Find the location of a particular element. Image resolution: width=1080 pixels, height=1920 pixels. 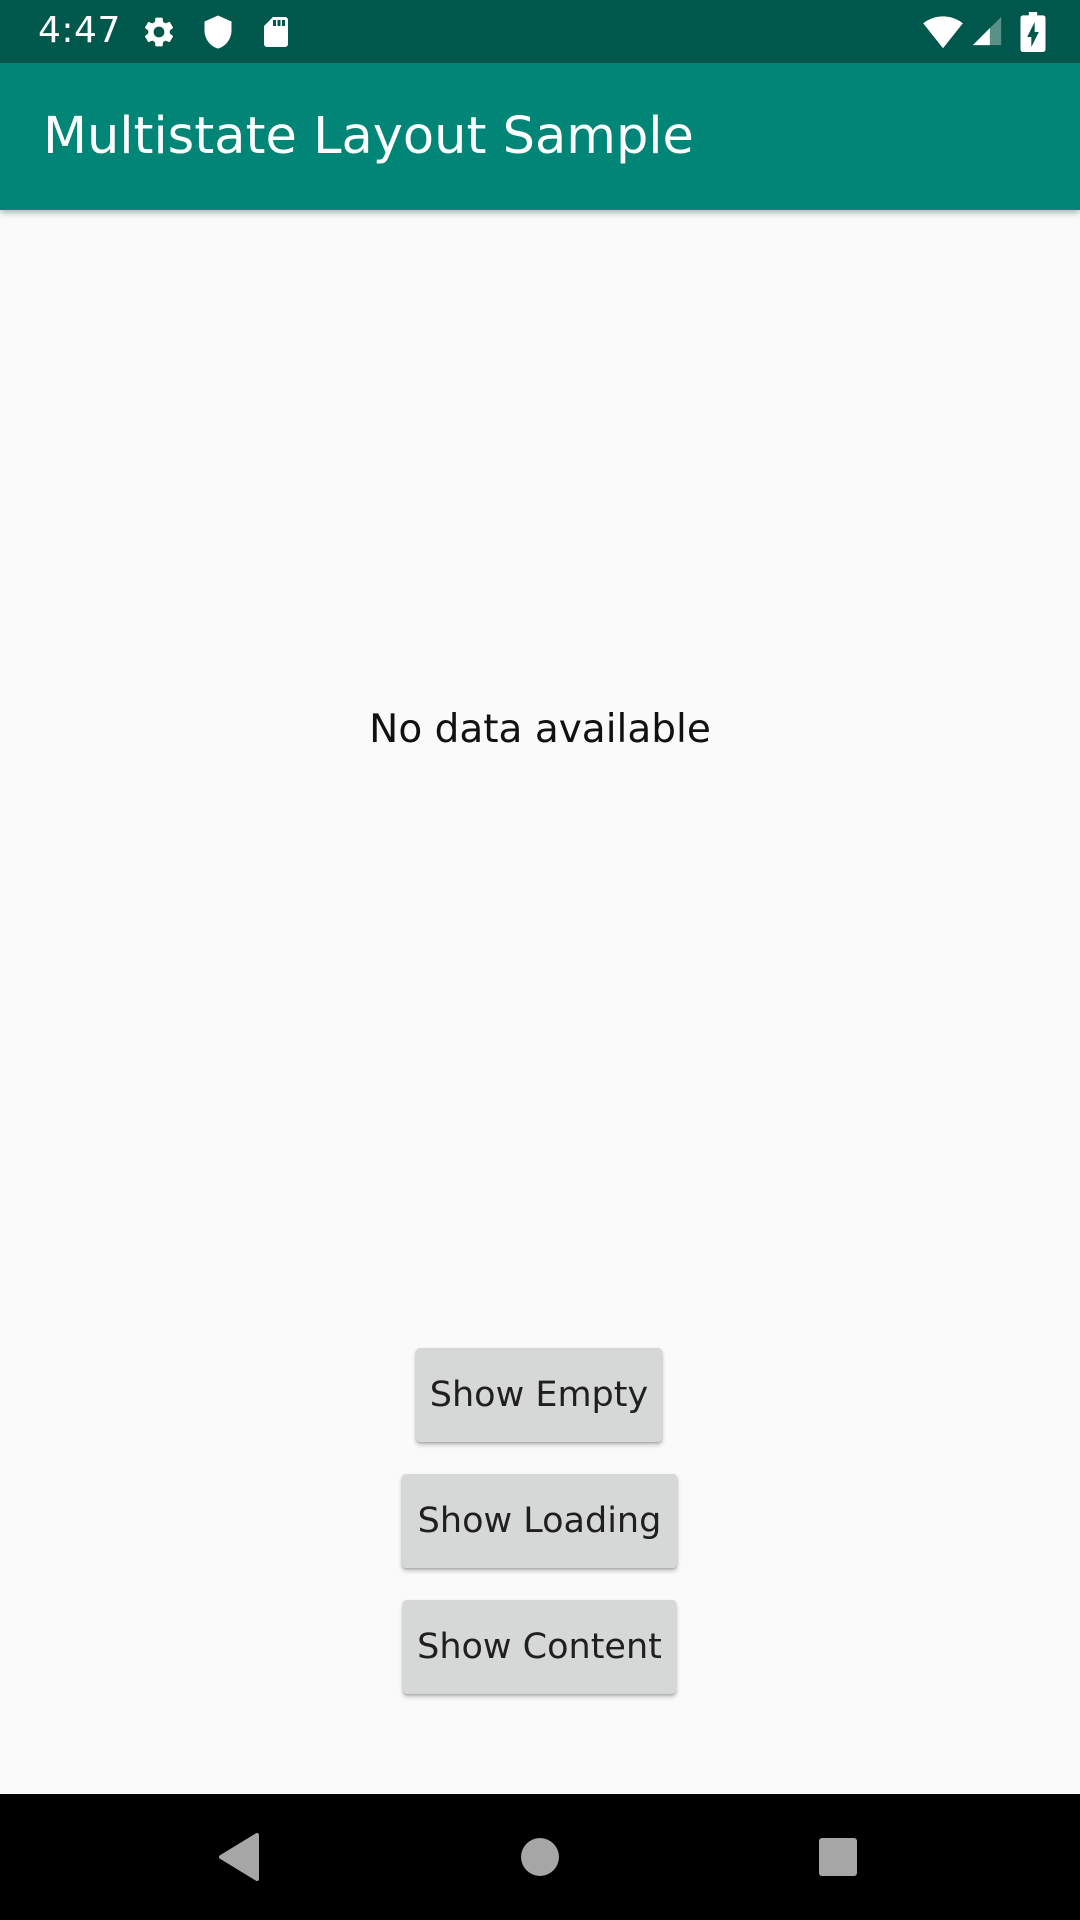

show-content-button: Show Content is located at coordinates (539, 1647).